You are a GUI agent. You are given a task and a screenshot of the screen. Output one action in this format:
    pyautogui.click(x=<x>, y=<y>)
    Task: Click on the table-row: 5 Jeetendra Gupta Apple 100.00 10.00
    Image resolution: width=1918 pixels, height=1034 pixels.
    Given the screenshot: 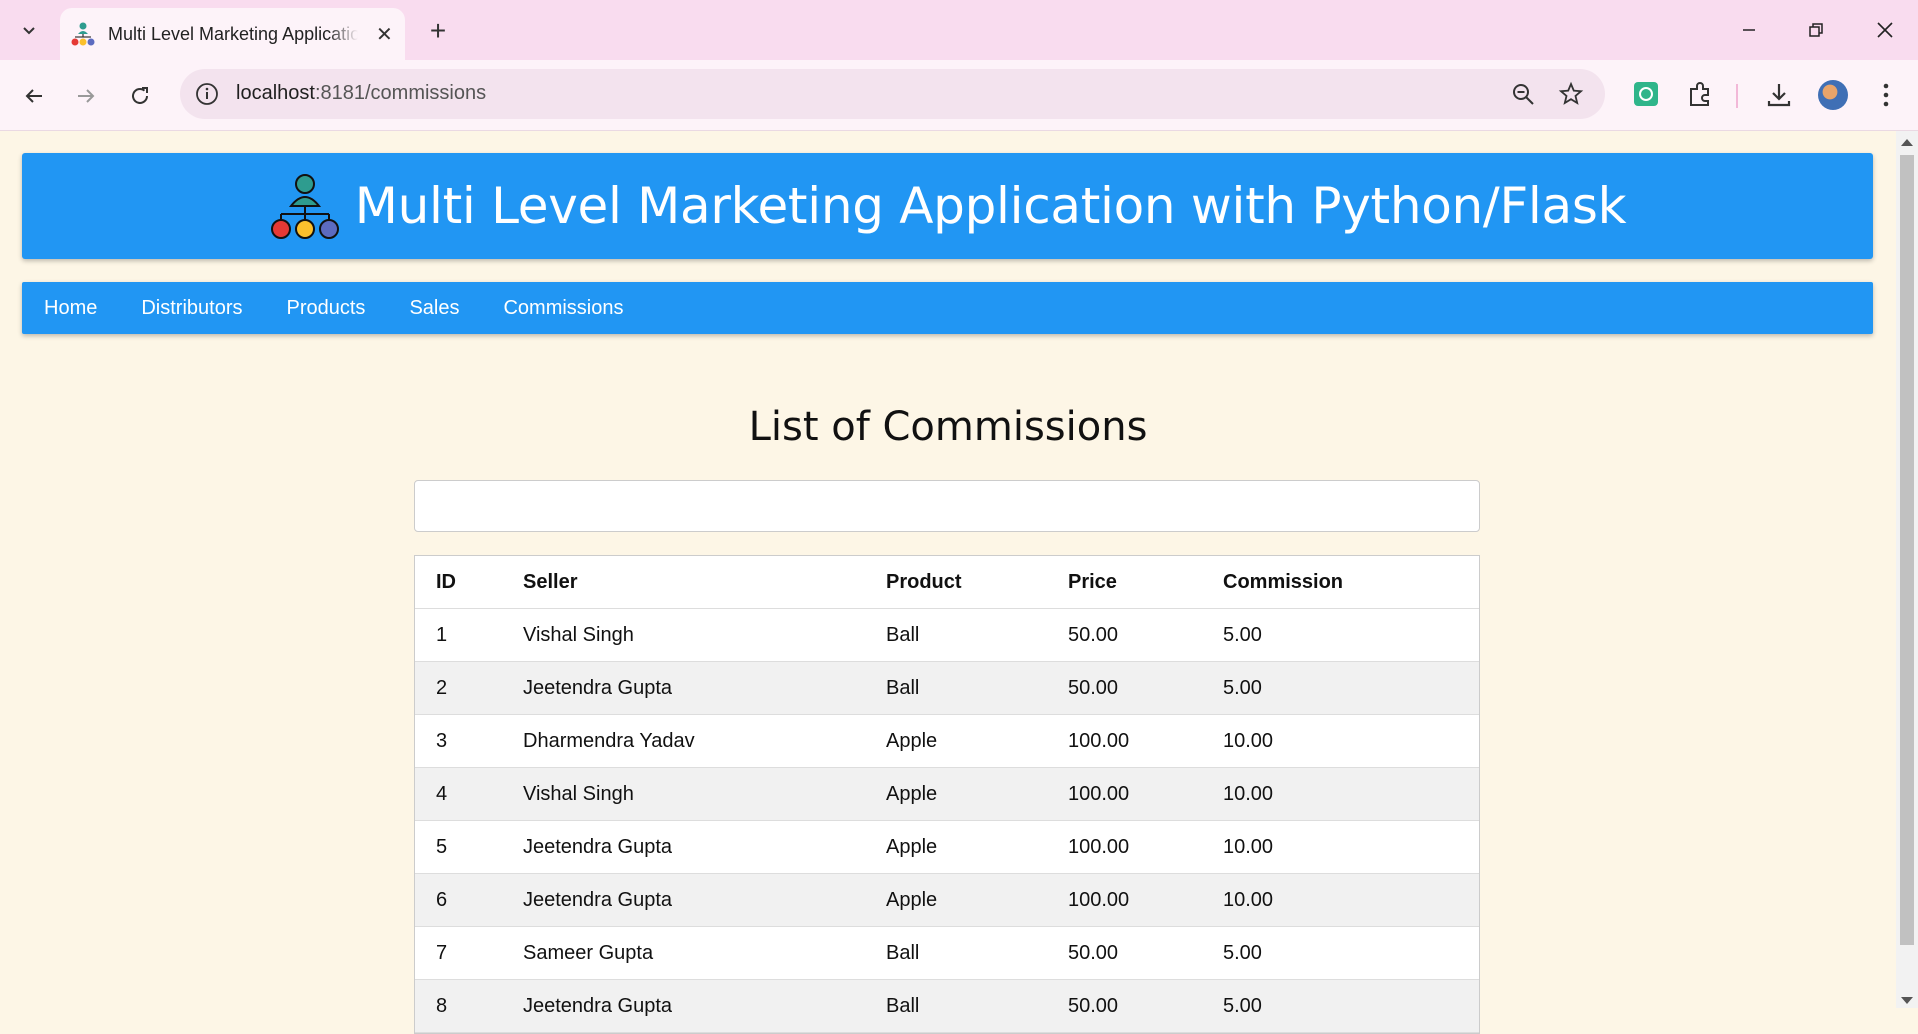 What is the action you would take?
    pyautogui.click(x=947, y=847)
    